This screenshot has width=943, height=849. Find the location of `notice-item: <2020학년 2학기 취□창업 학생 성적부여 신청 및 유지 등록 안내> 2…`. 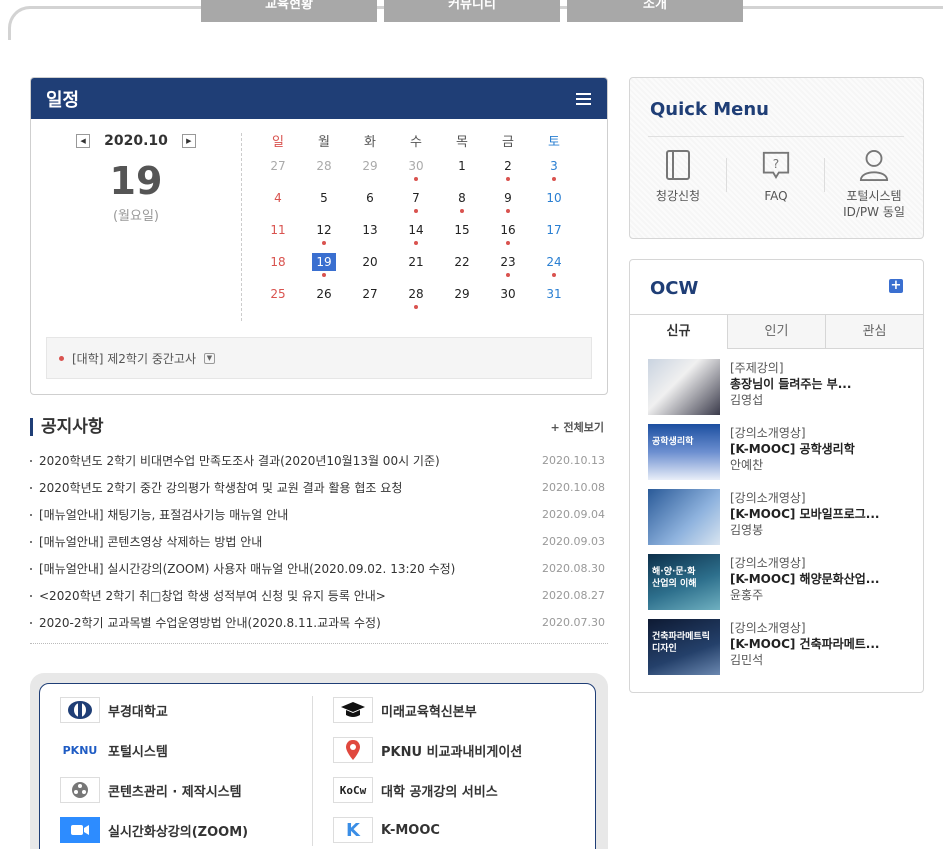

notice-item: <2020학년 2학기 취□창업 학생 성적부여 신청 및 유지 등록 안내> 2… is located at coordinates (319, 595).